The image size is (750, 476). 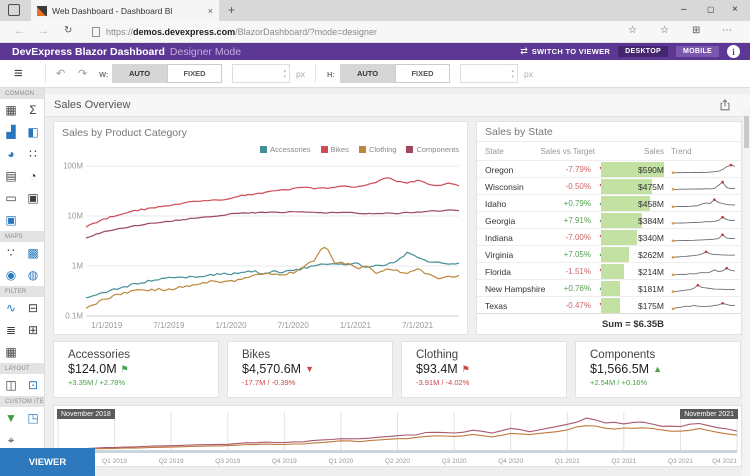 I want to click on collections-icon: ⊞, so click(x=696, y=30).